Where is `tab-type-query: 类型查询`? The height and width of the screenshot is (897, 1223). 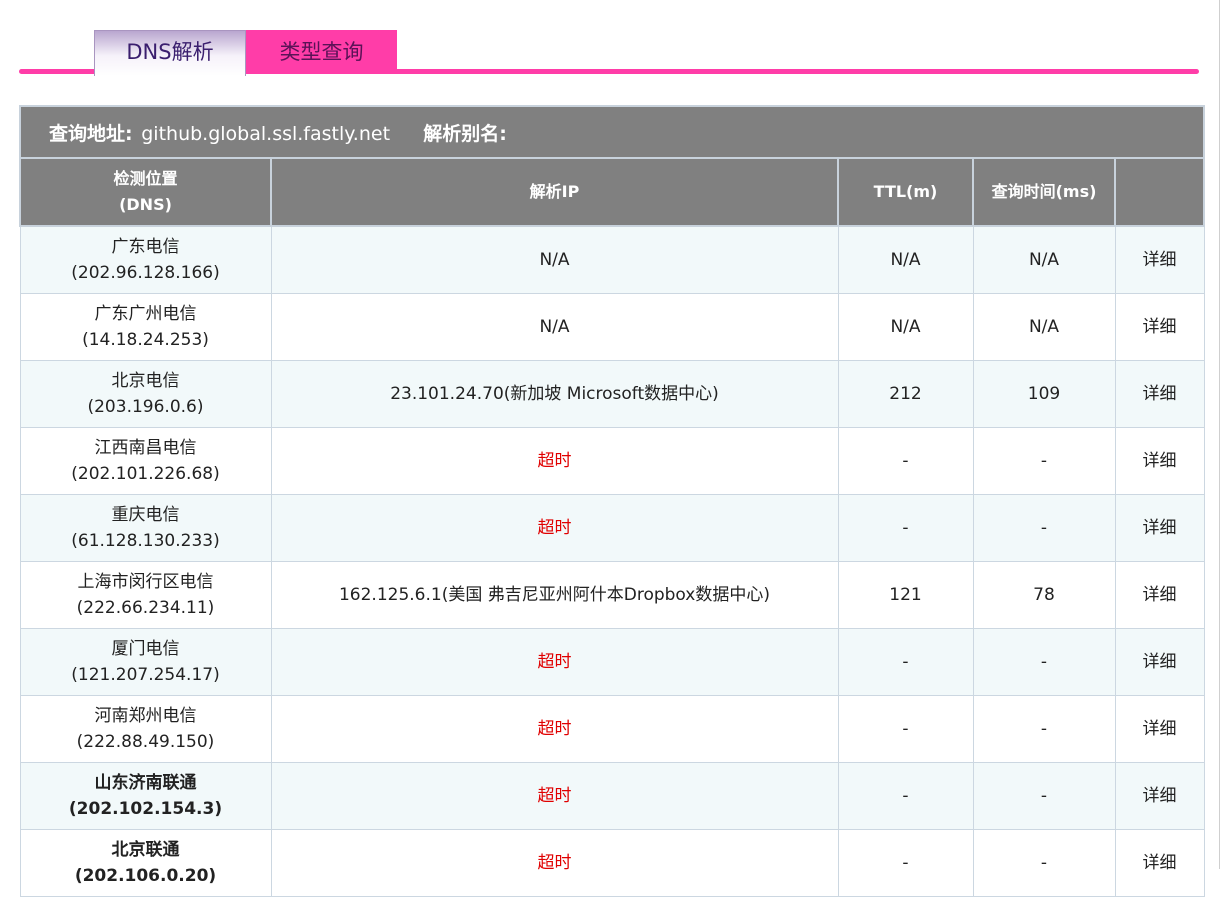
tab-type-query: 类型查询 is located at coordinates (321, 52).